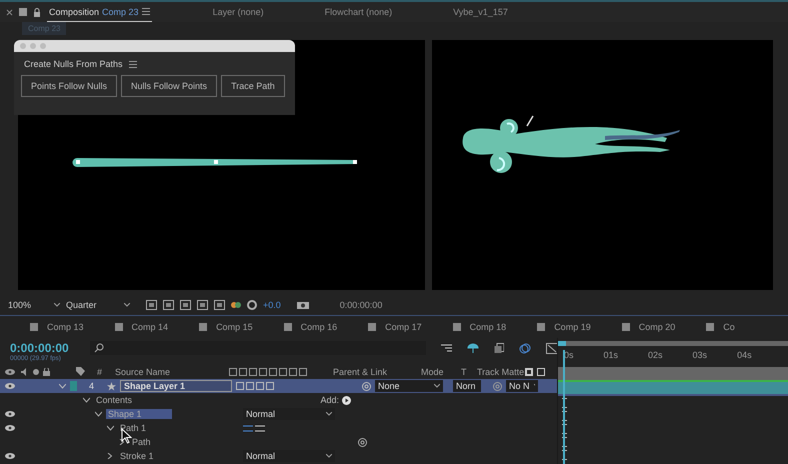  Describe the element at coordinates (74, 11) in the screenshot. I see `tab-label: Composition` at that location.